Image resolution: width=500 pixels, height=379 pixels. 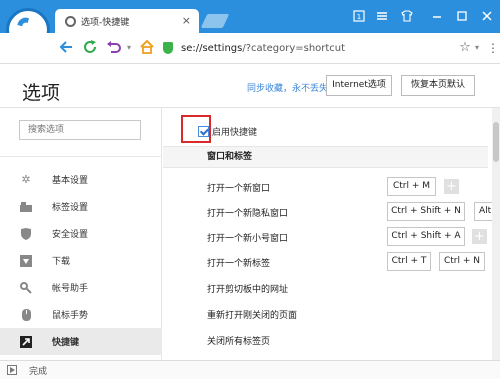 What do you see at coordinates (492, 48) in the screenshot?
I see `more-icon: ⋮` at bounding box center [492, 48].